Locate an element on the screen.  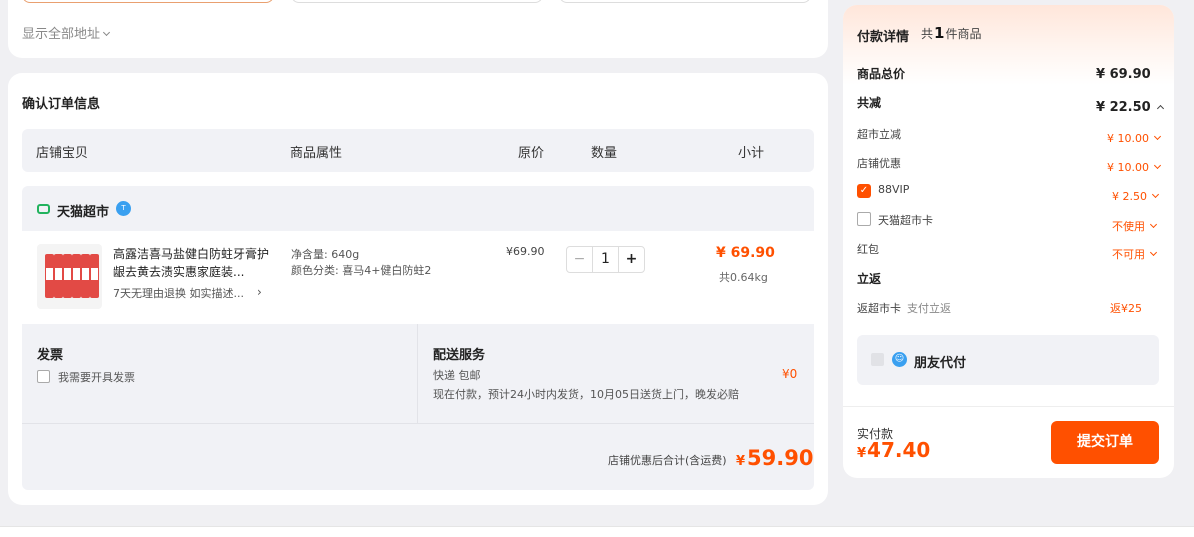
invoice-checkbox is located at coordinates (43, 376).